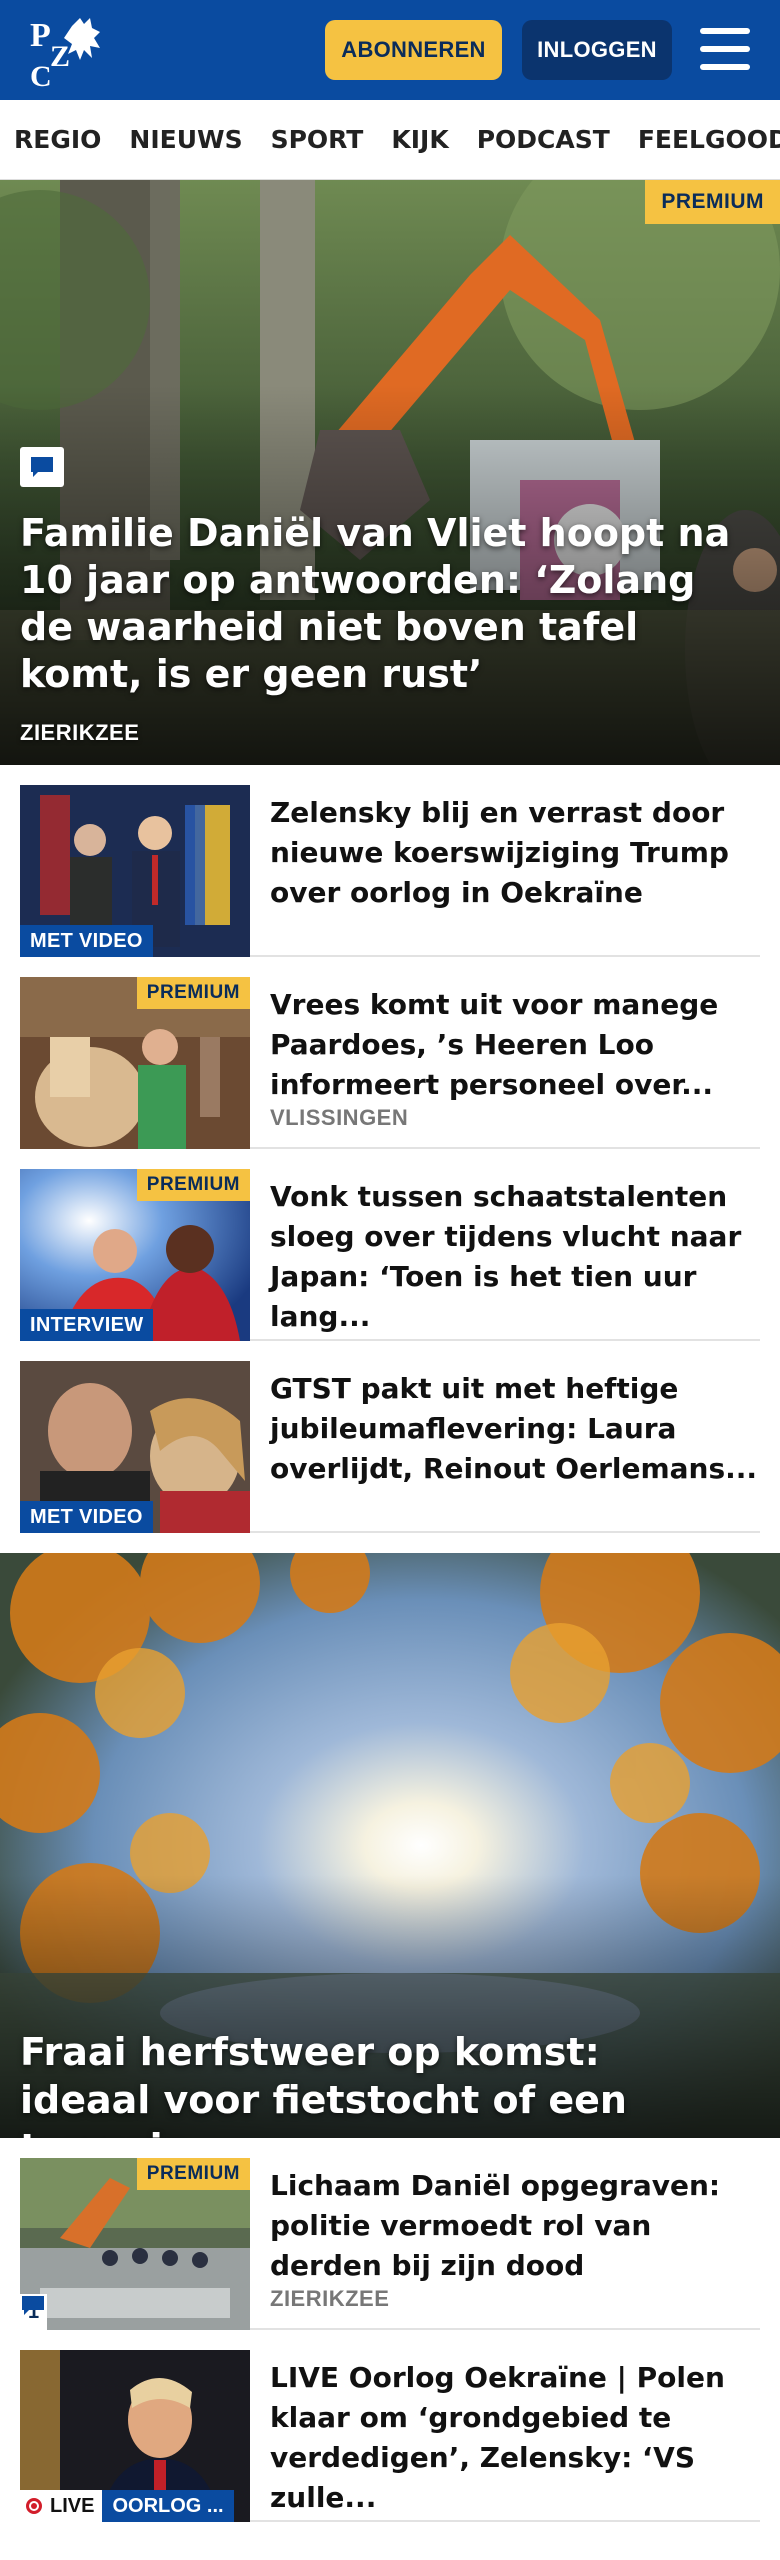 The height and width of the screenshot is (2560, 780). What do you see at coordinates (40, 35) in the screenshot?
I see `svg-text: P` at bounding box center [40, 35].